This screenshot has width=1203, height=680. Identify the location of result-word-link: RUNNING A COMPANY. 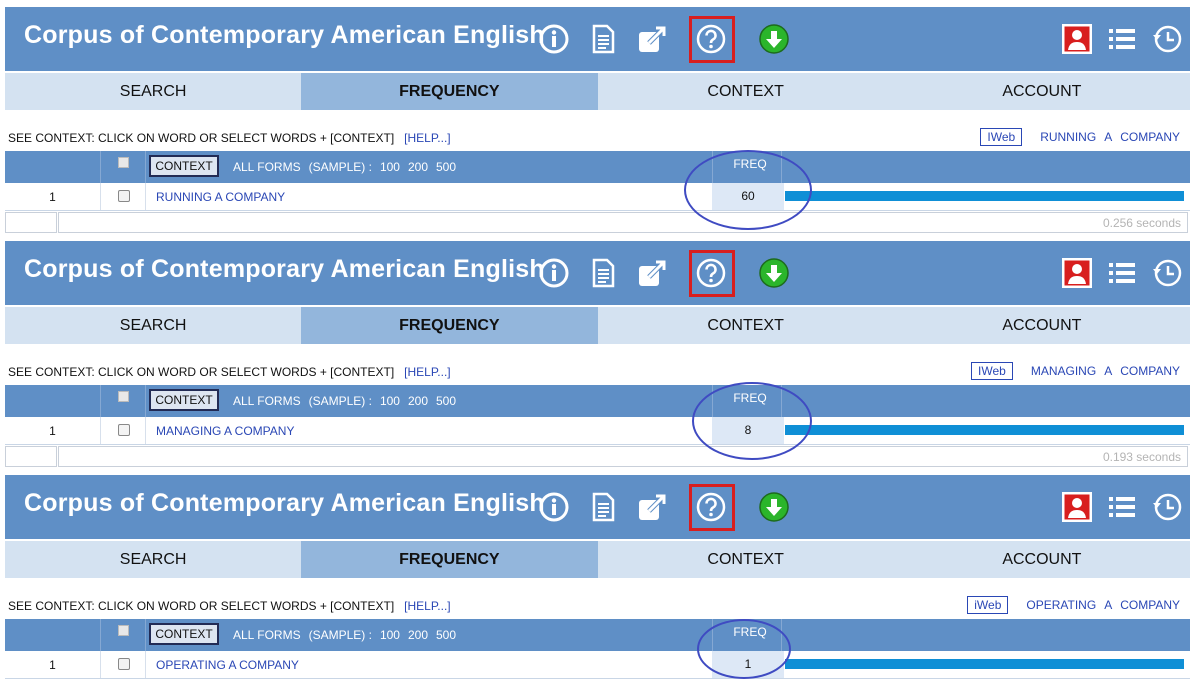
(220, 197).